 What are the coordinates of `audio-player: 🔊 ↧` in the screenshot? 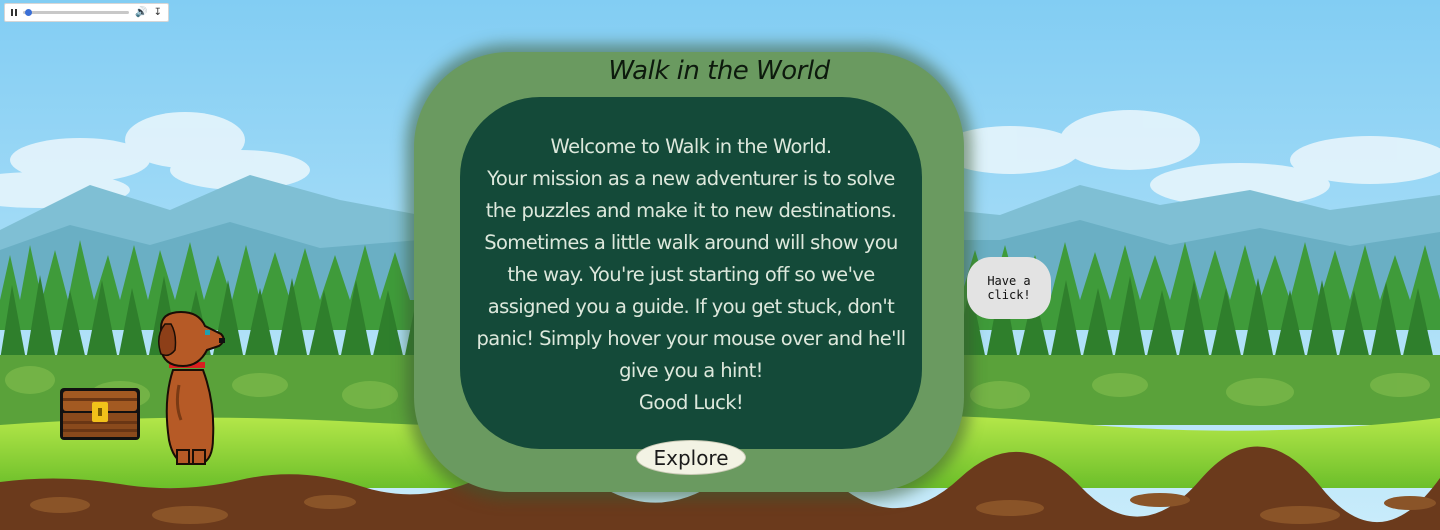 It's located at (86, 12).